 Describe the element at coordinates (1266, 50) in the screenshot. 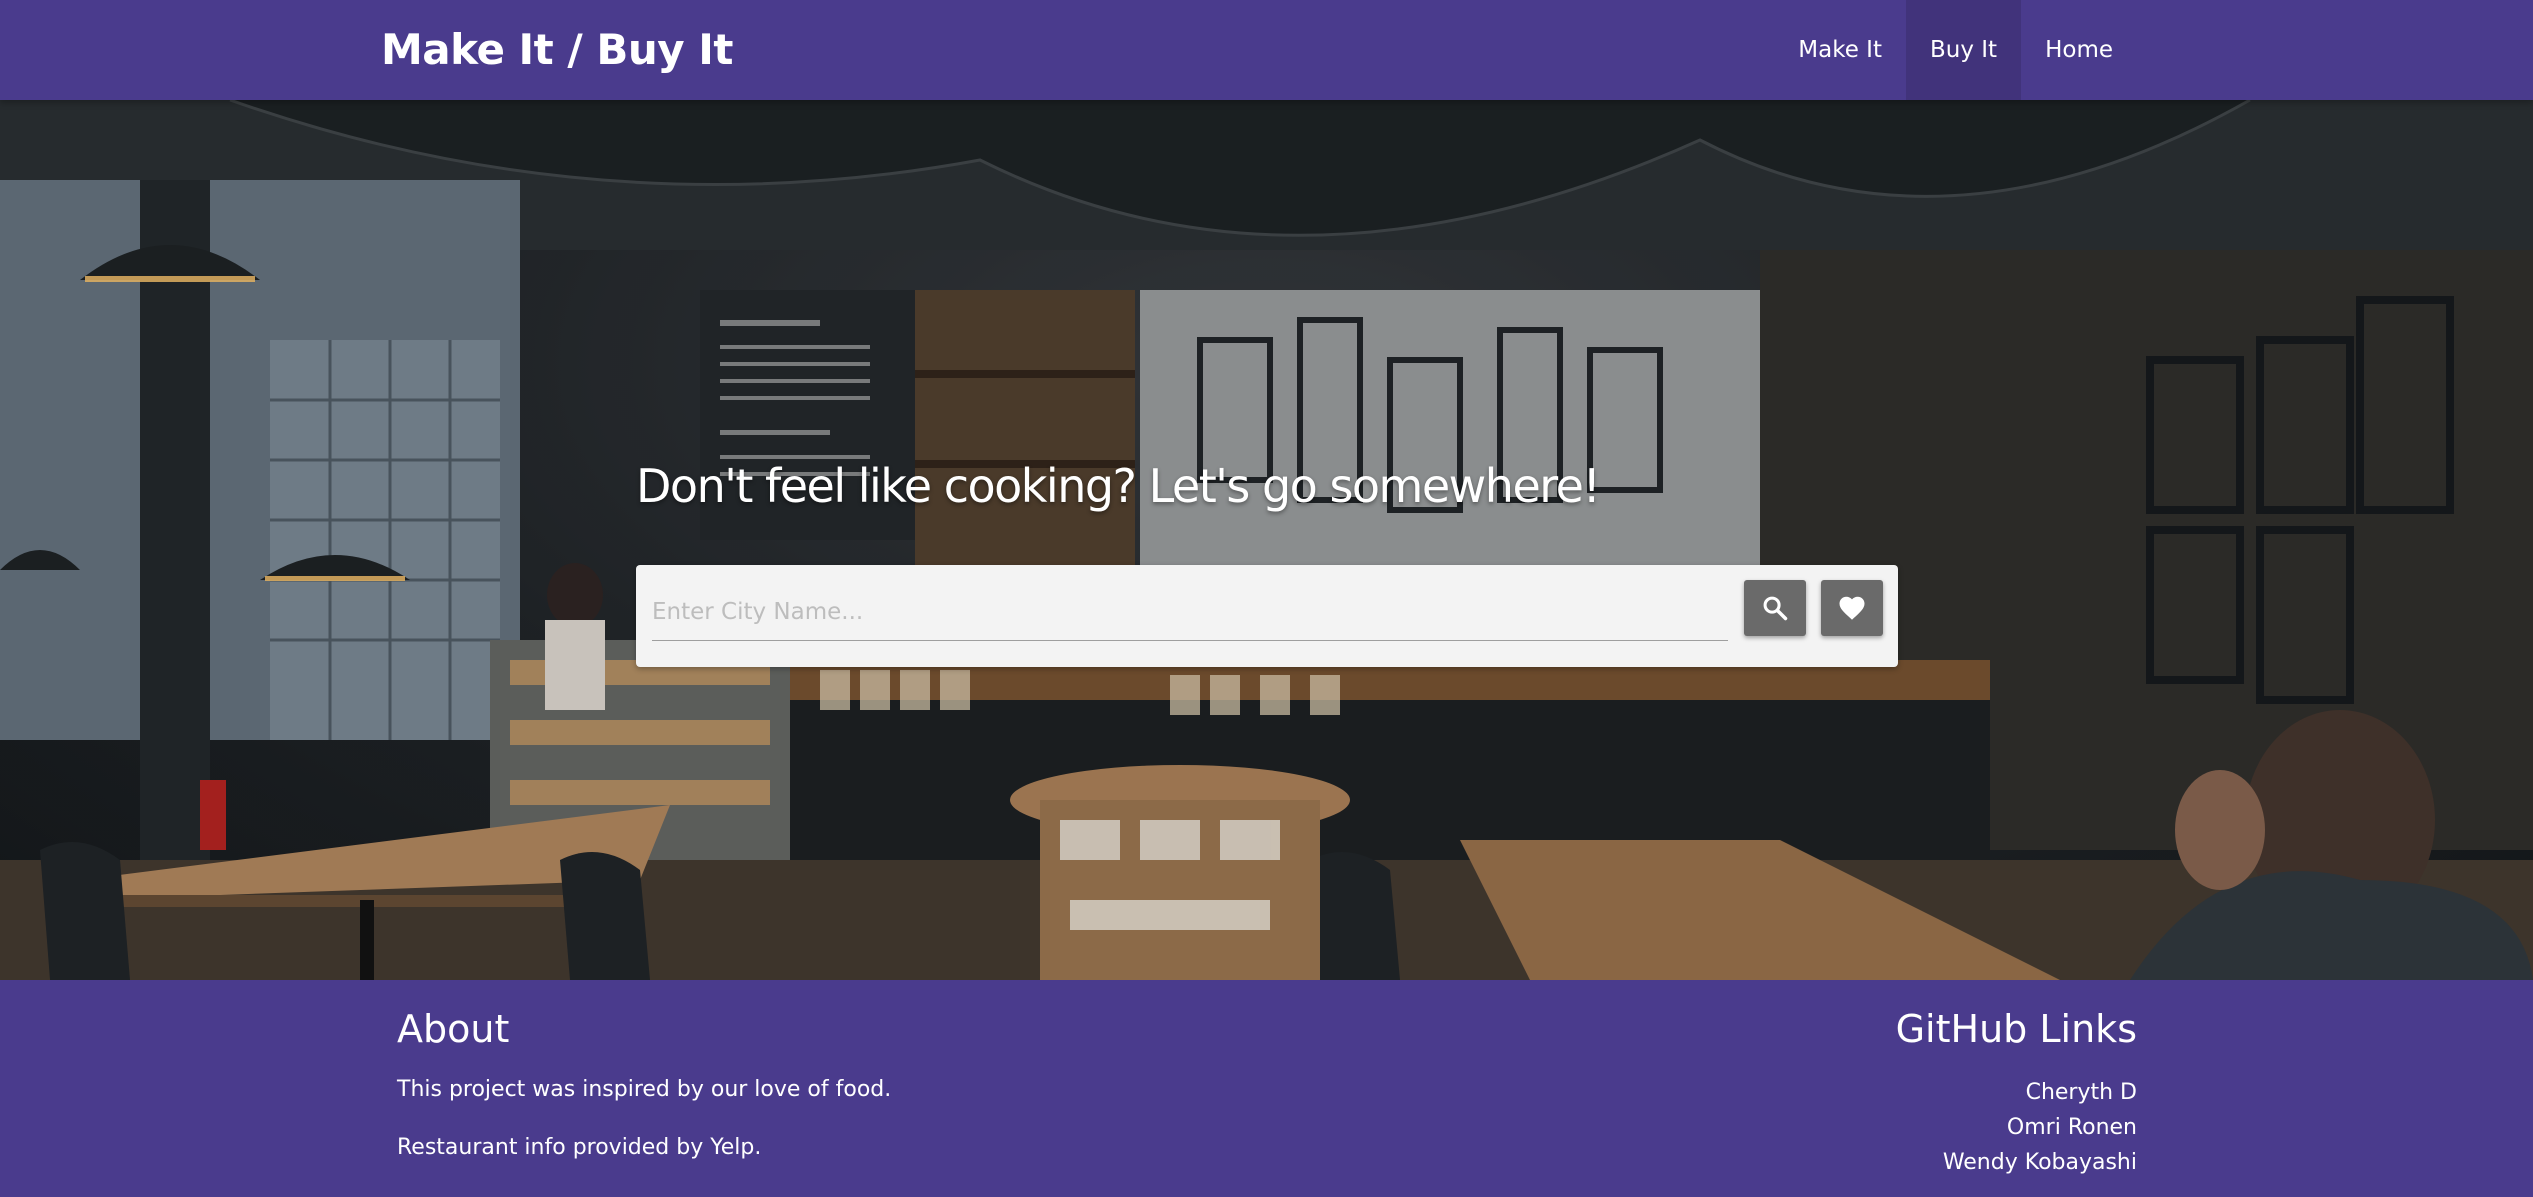

I see `top-navbar: Make It / Buy It Make It Buy It Home` at that location.